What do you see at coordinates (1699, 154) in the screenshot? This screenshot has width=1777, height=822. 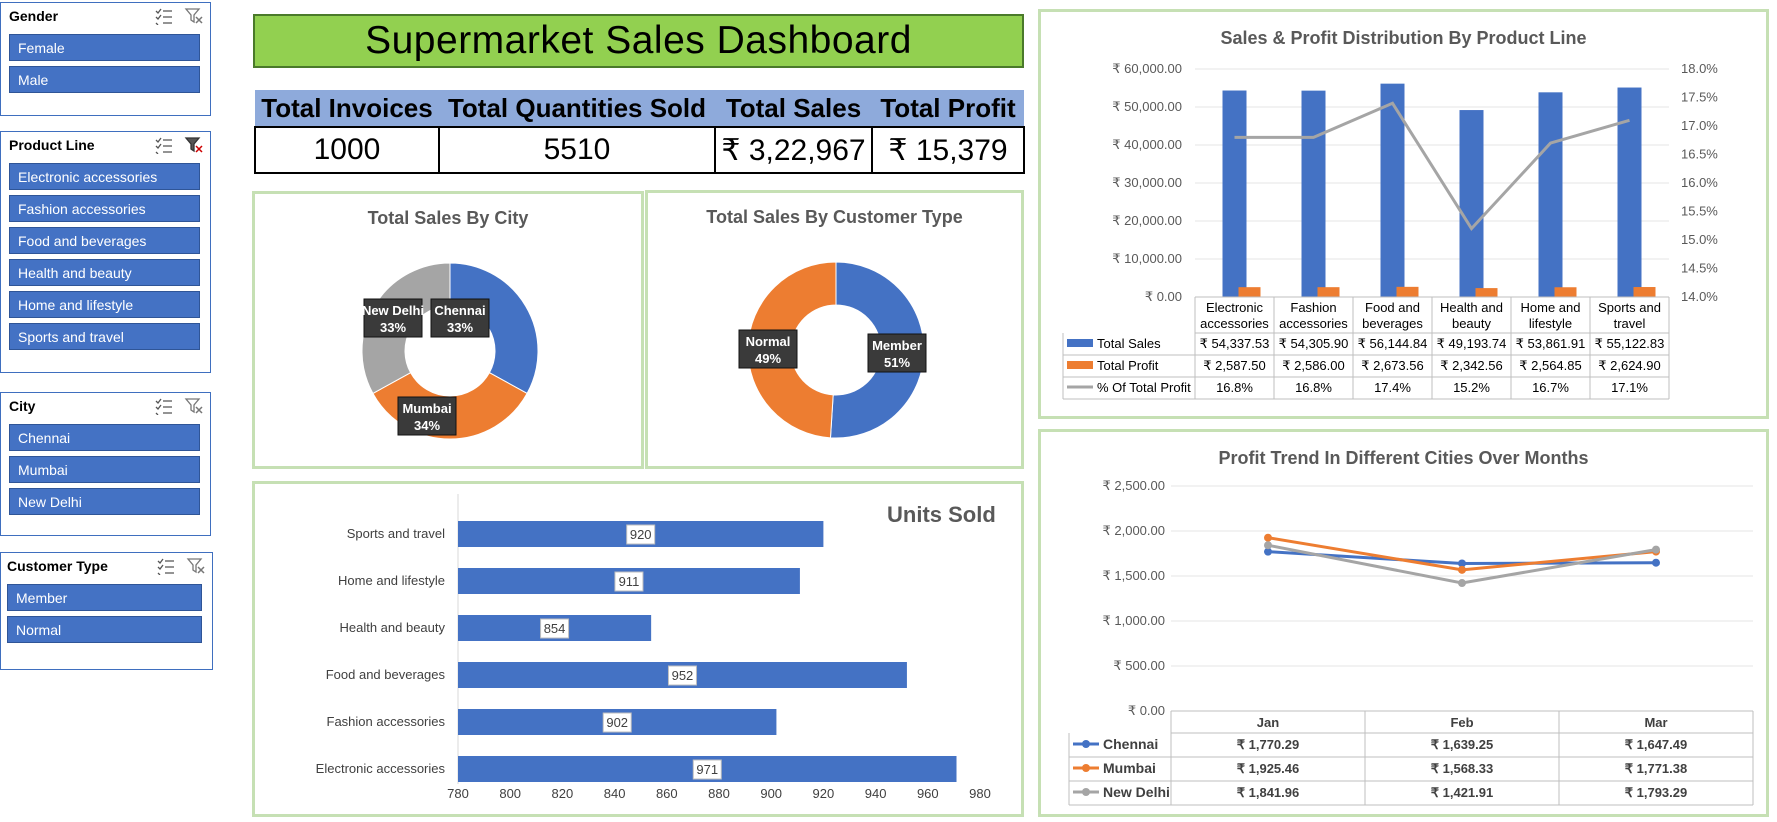 I see `y2-tick-16-5: 16.5%` at bounding box center [1699, 154].